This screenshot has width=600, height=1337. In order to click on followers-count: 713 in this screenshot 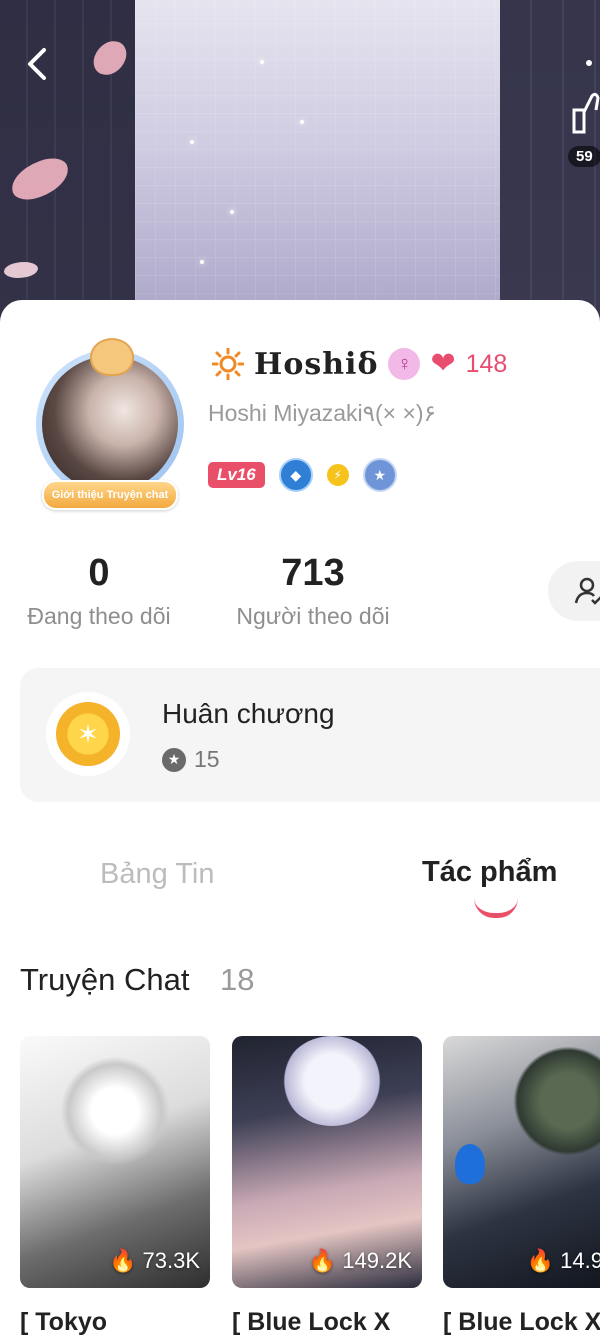, I will do `click(313, 573)`.